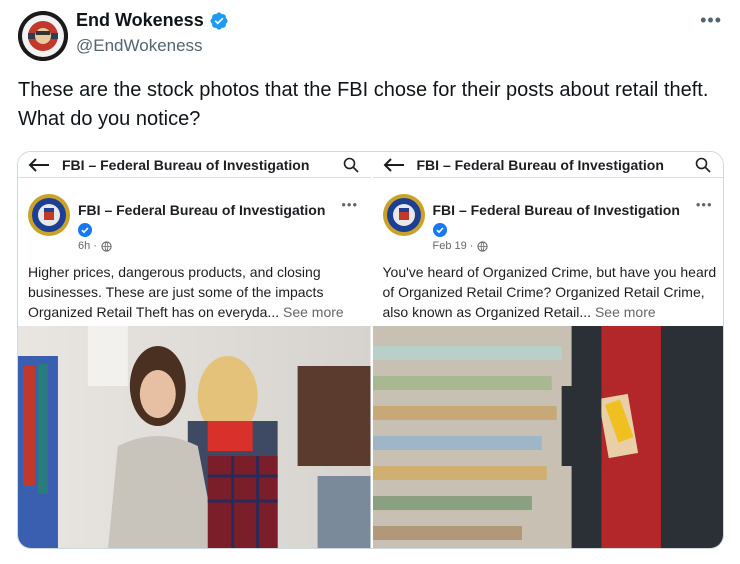  I want to click on tweet-header: End Wokeness @EndWokeness •••, so click(370, 36).